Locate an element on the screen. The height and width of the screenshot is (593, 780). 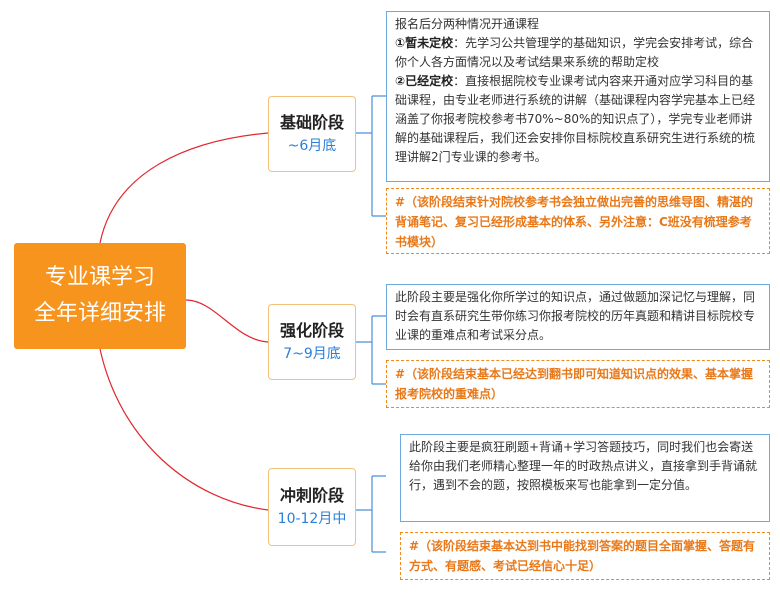
stage-basic-intro: 报名后分两种情况开通课程 is located at coordinates (467, 24).